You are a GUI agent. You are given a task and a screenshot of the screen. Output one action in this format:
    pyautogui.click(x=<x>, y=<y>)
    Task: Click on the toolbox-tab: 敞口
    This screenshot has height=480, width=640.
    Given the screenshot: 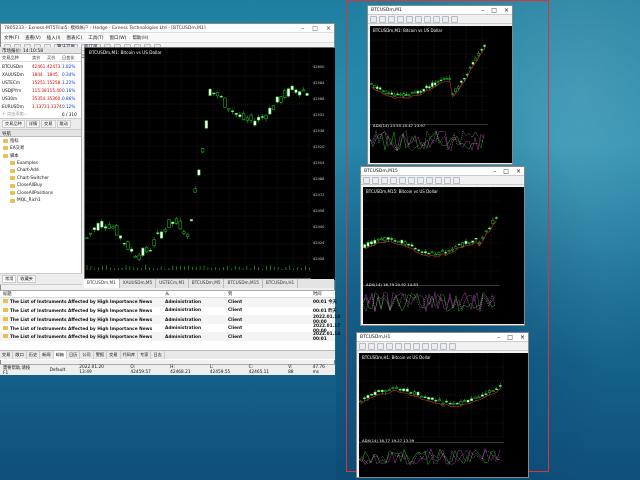 What is the action you would take?
    pyautogui.click(x=19, y=355)
    